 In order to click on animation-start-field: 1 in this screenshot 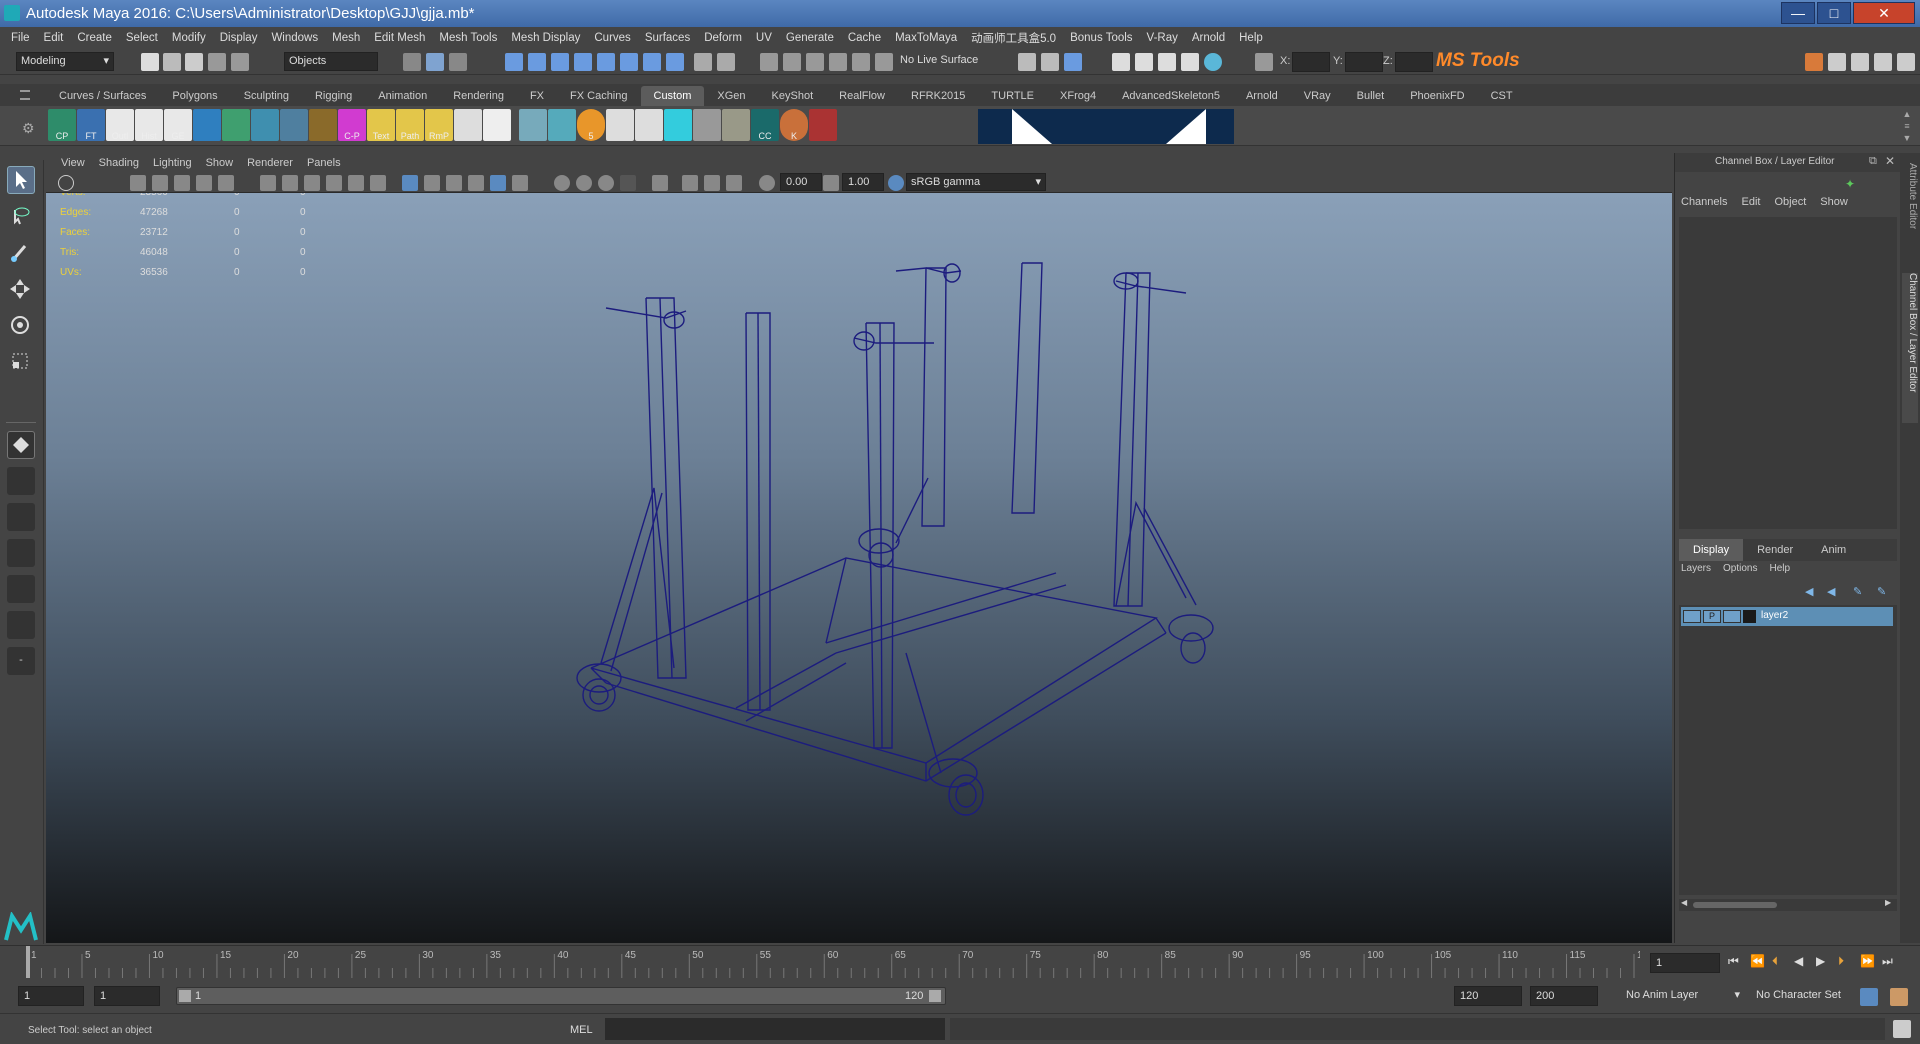, I will do `click(51, 996)`.